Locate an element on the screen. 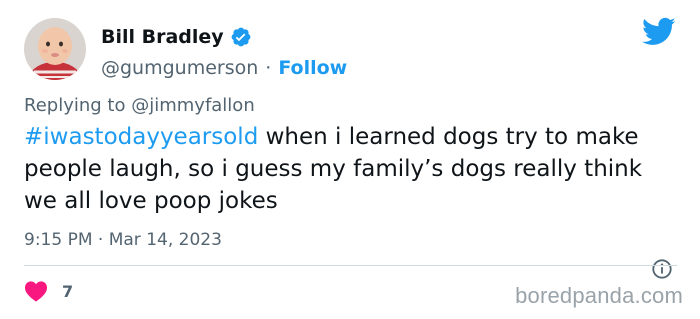 This screenshot has height=319, width=700. author-handle: @gumgumerson is located at coordinates (179, 68).